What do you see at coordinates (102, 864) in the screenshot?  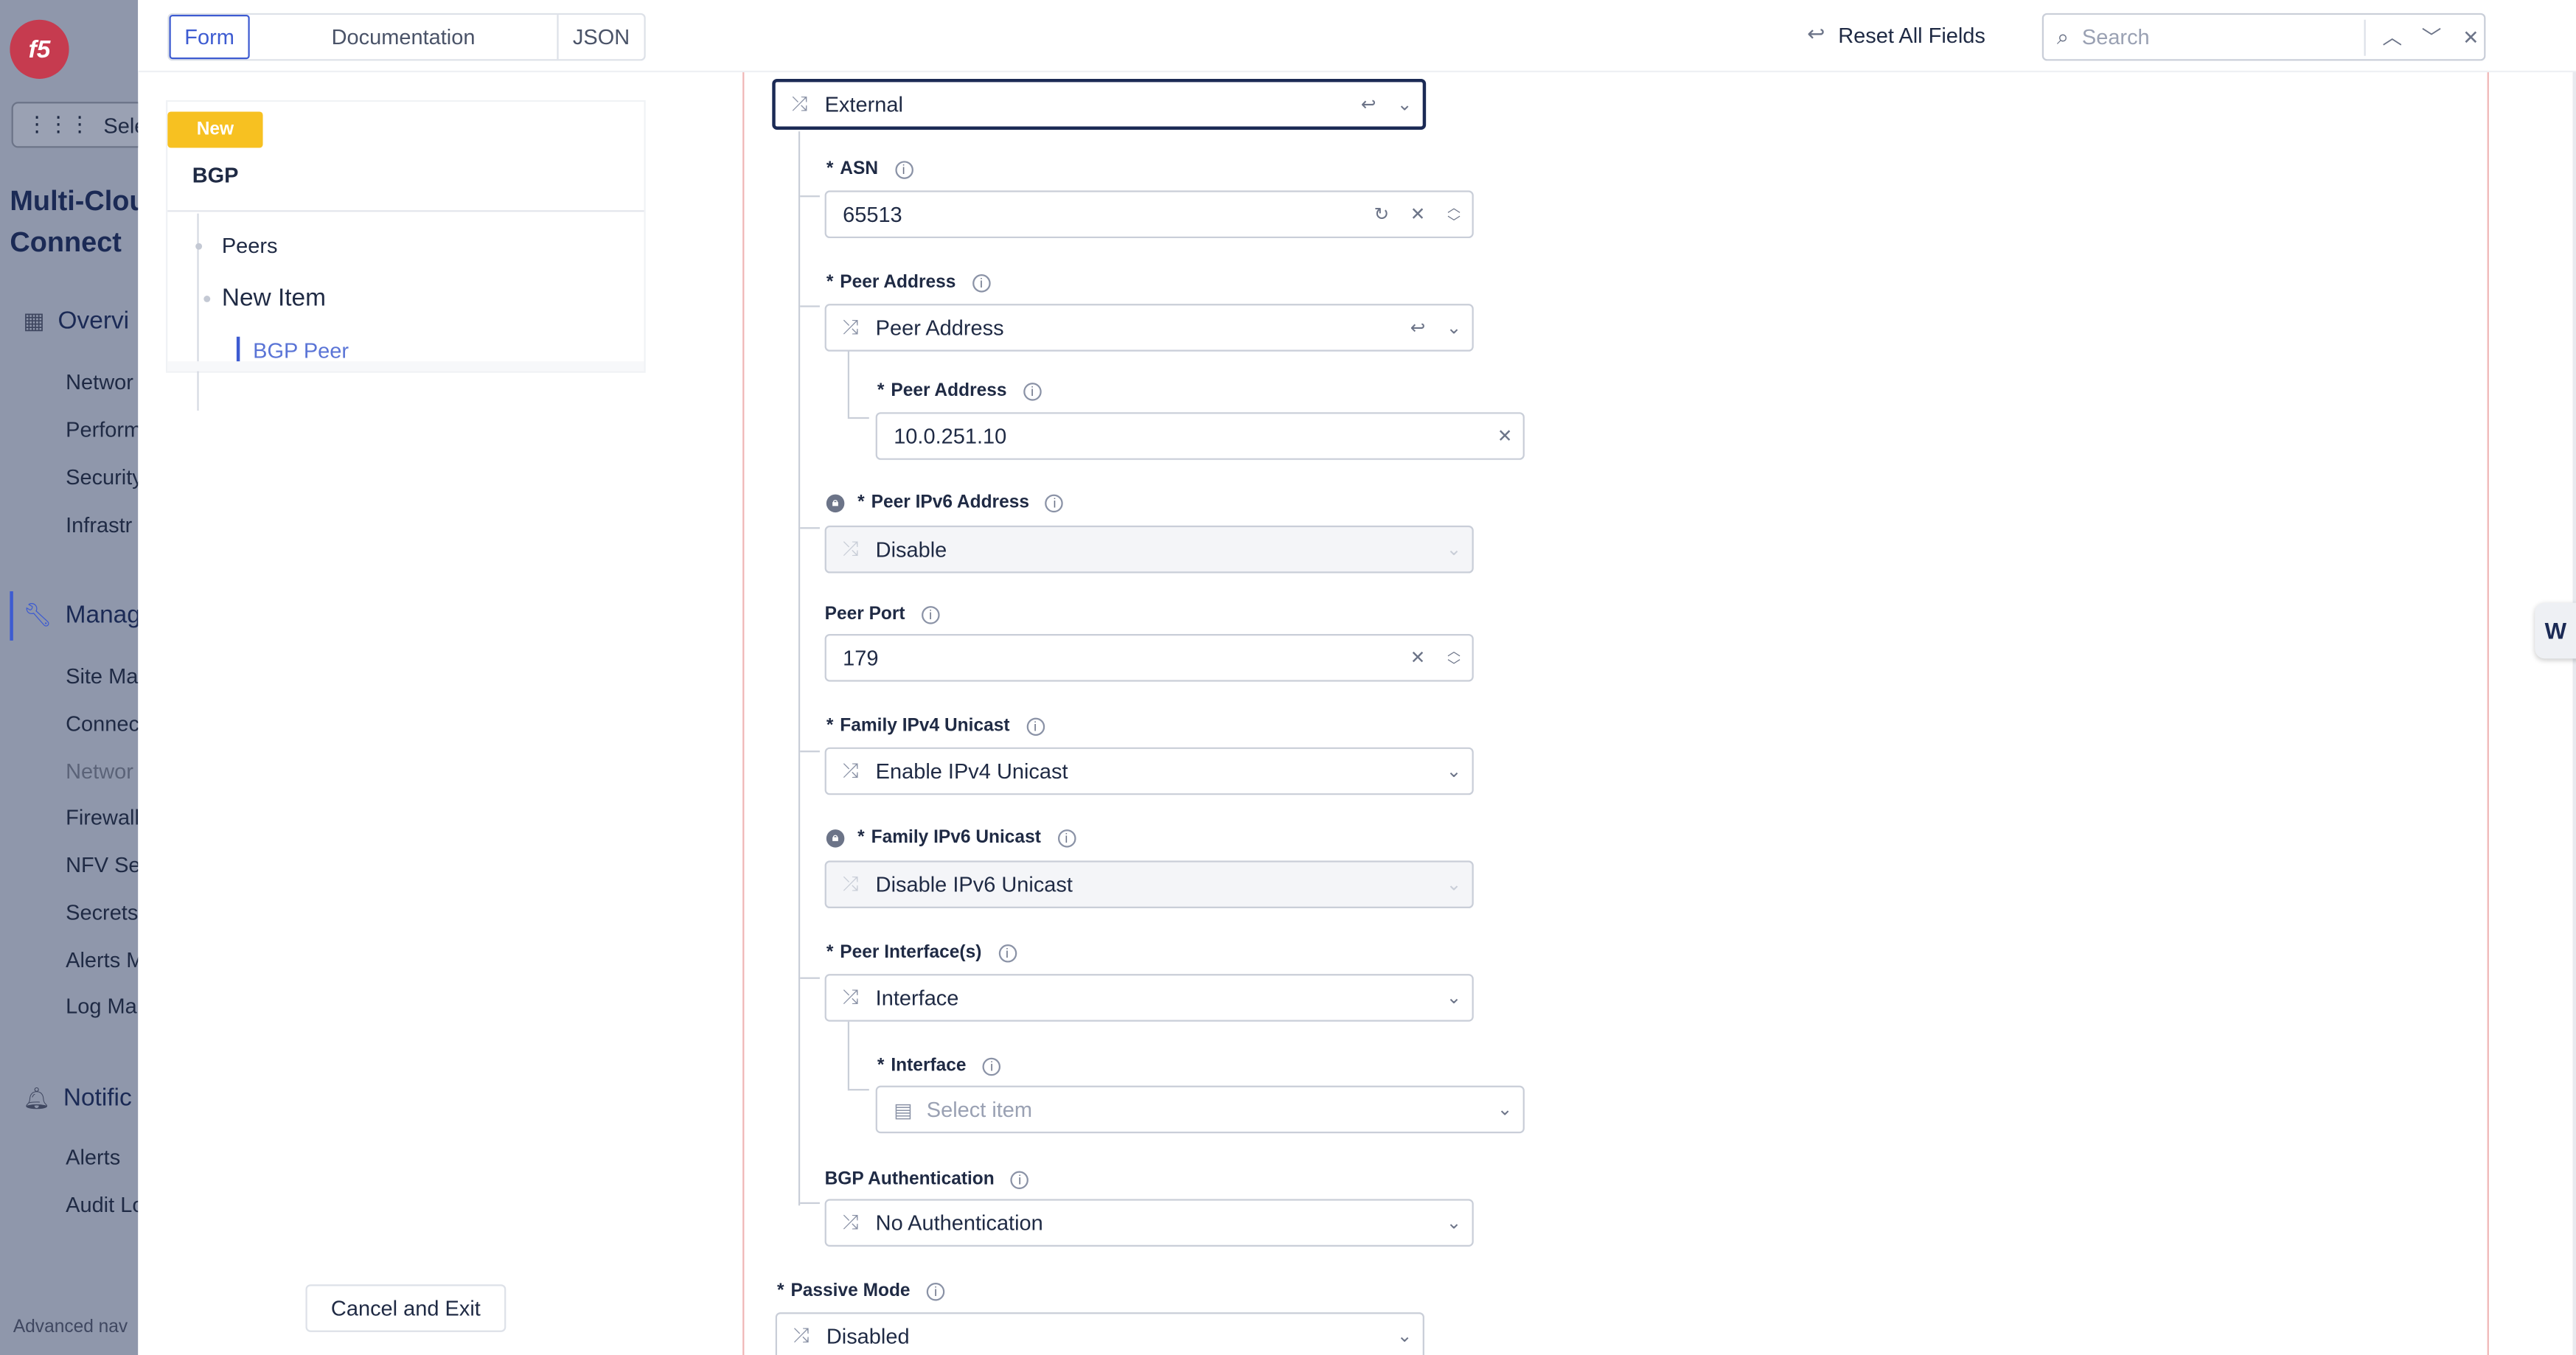 I see `nav-item: NFV Se` at bounding box center [102, 864].